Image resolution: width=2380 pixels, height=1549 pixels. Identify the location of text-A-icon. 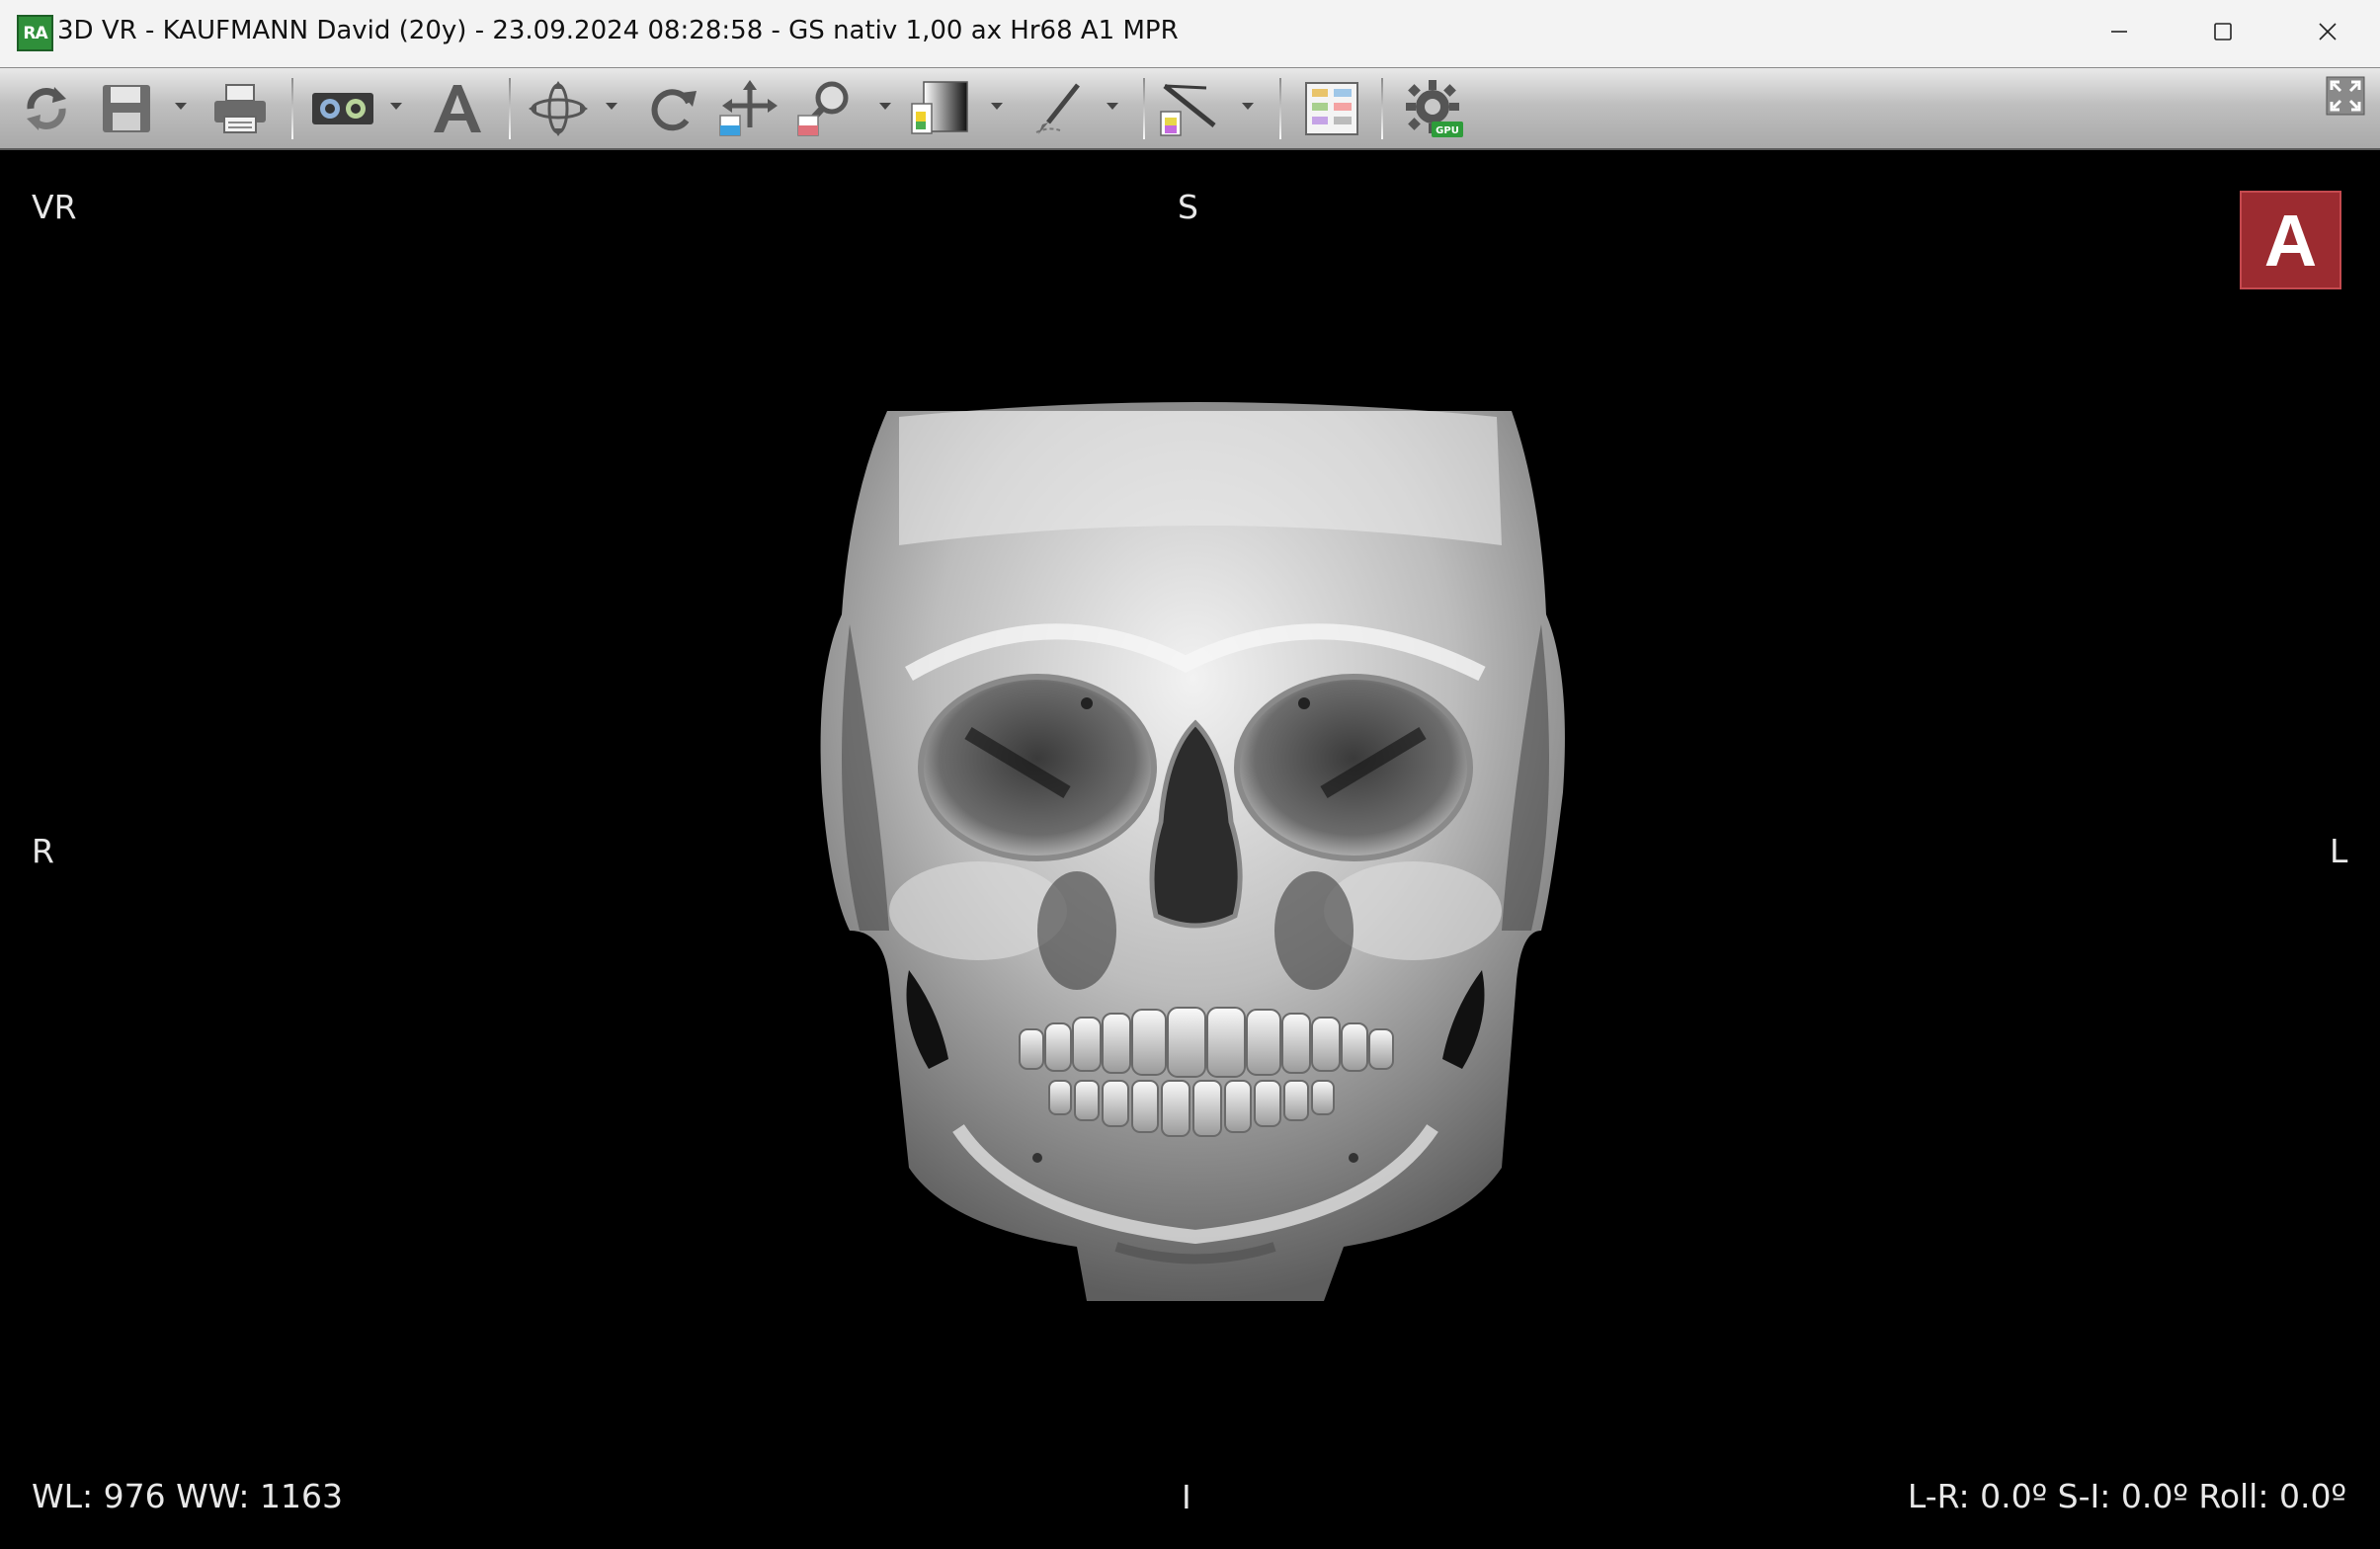
(457, 109).